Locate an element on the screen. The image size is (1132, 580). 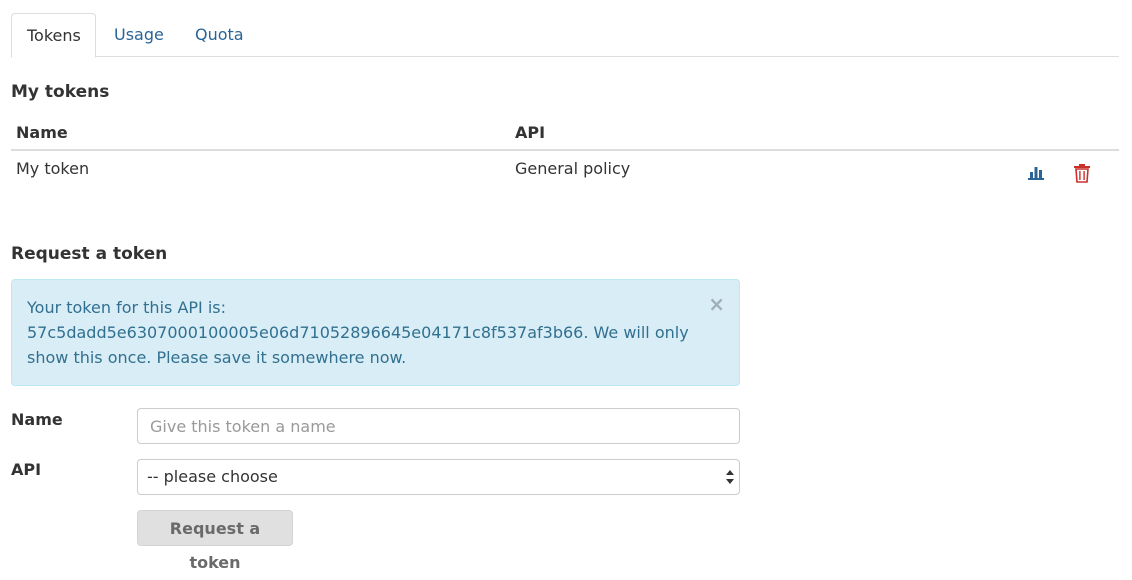
tab-usage: Usage is located at coordinates (139, 35).